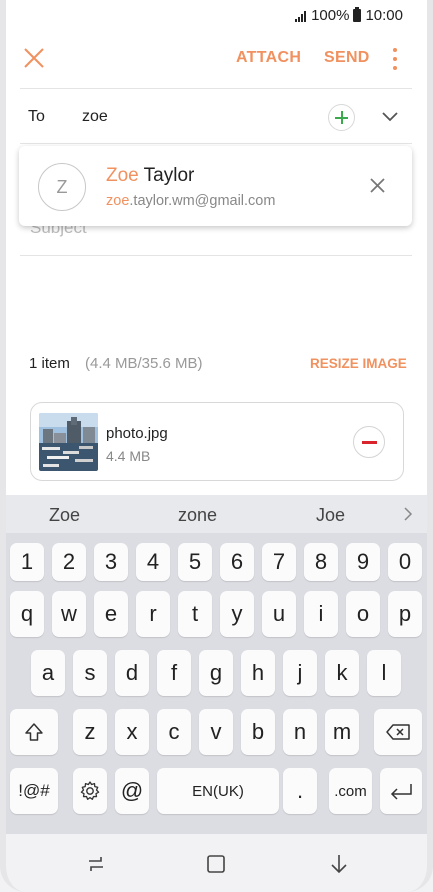 Image resolution: width=433 pixels, height=892 pixels. What do you see at coordinates (69, 562) in the screenshot?
I see `key: 2` at bounding box center [69, 562].